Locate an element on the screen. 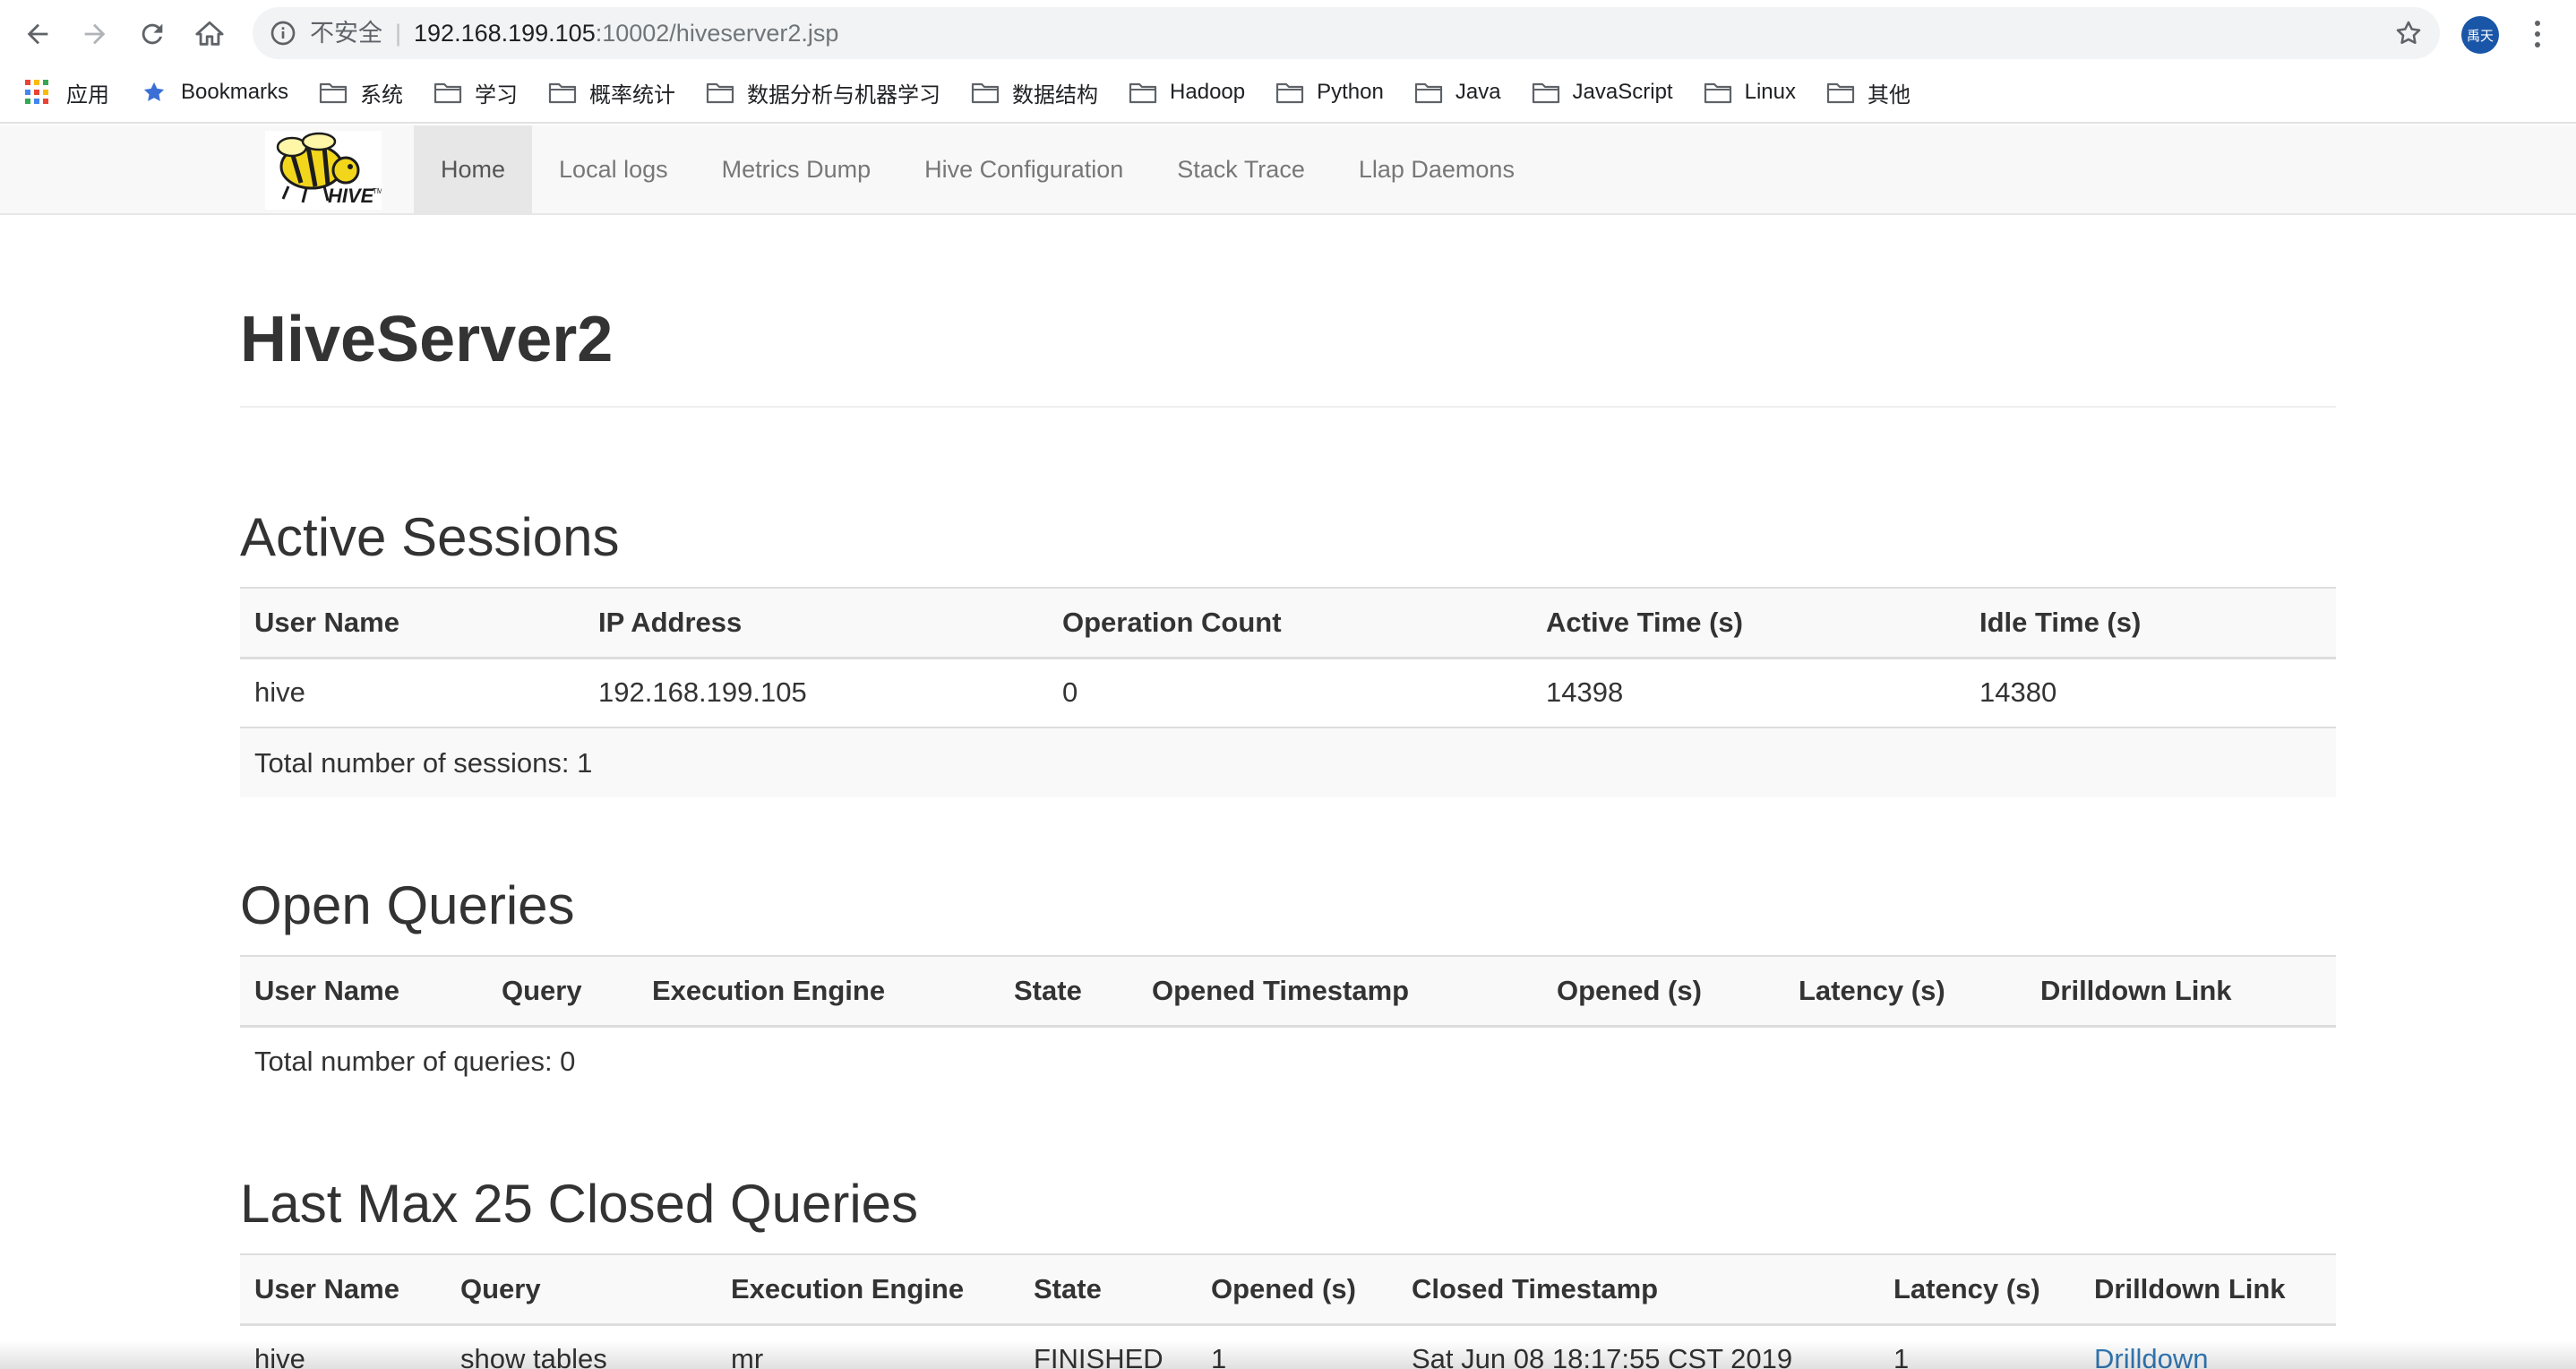 Image resolution: width=2576 pixels, height=1369 pixels. bookmark-label: 系统 is located at coordinates (382, 95).